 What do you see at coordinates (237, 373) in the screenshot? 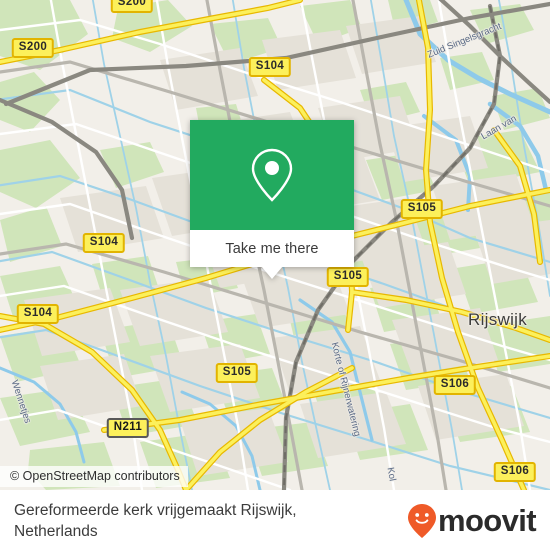
I see `road-shield-s105-low: S105` at bounding box center [237, 373].